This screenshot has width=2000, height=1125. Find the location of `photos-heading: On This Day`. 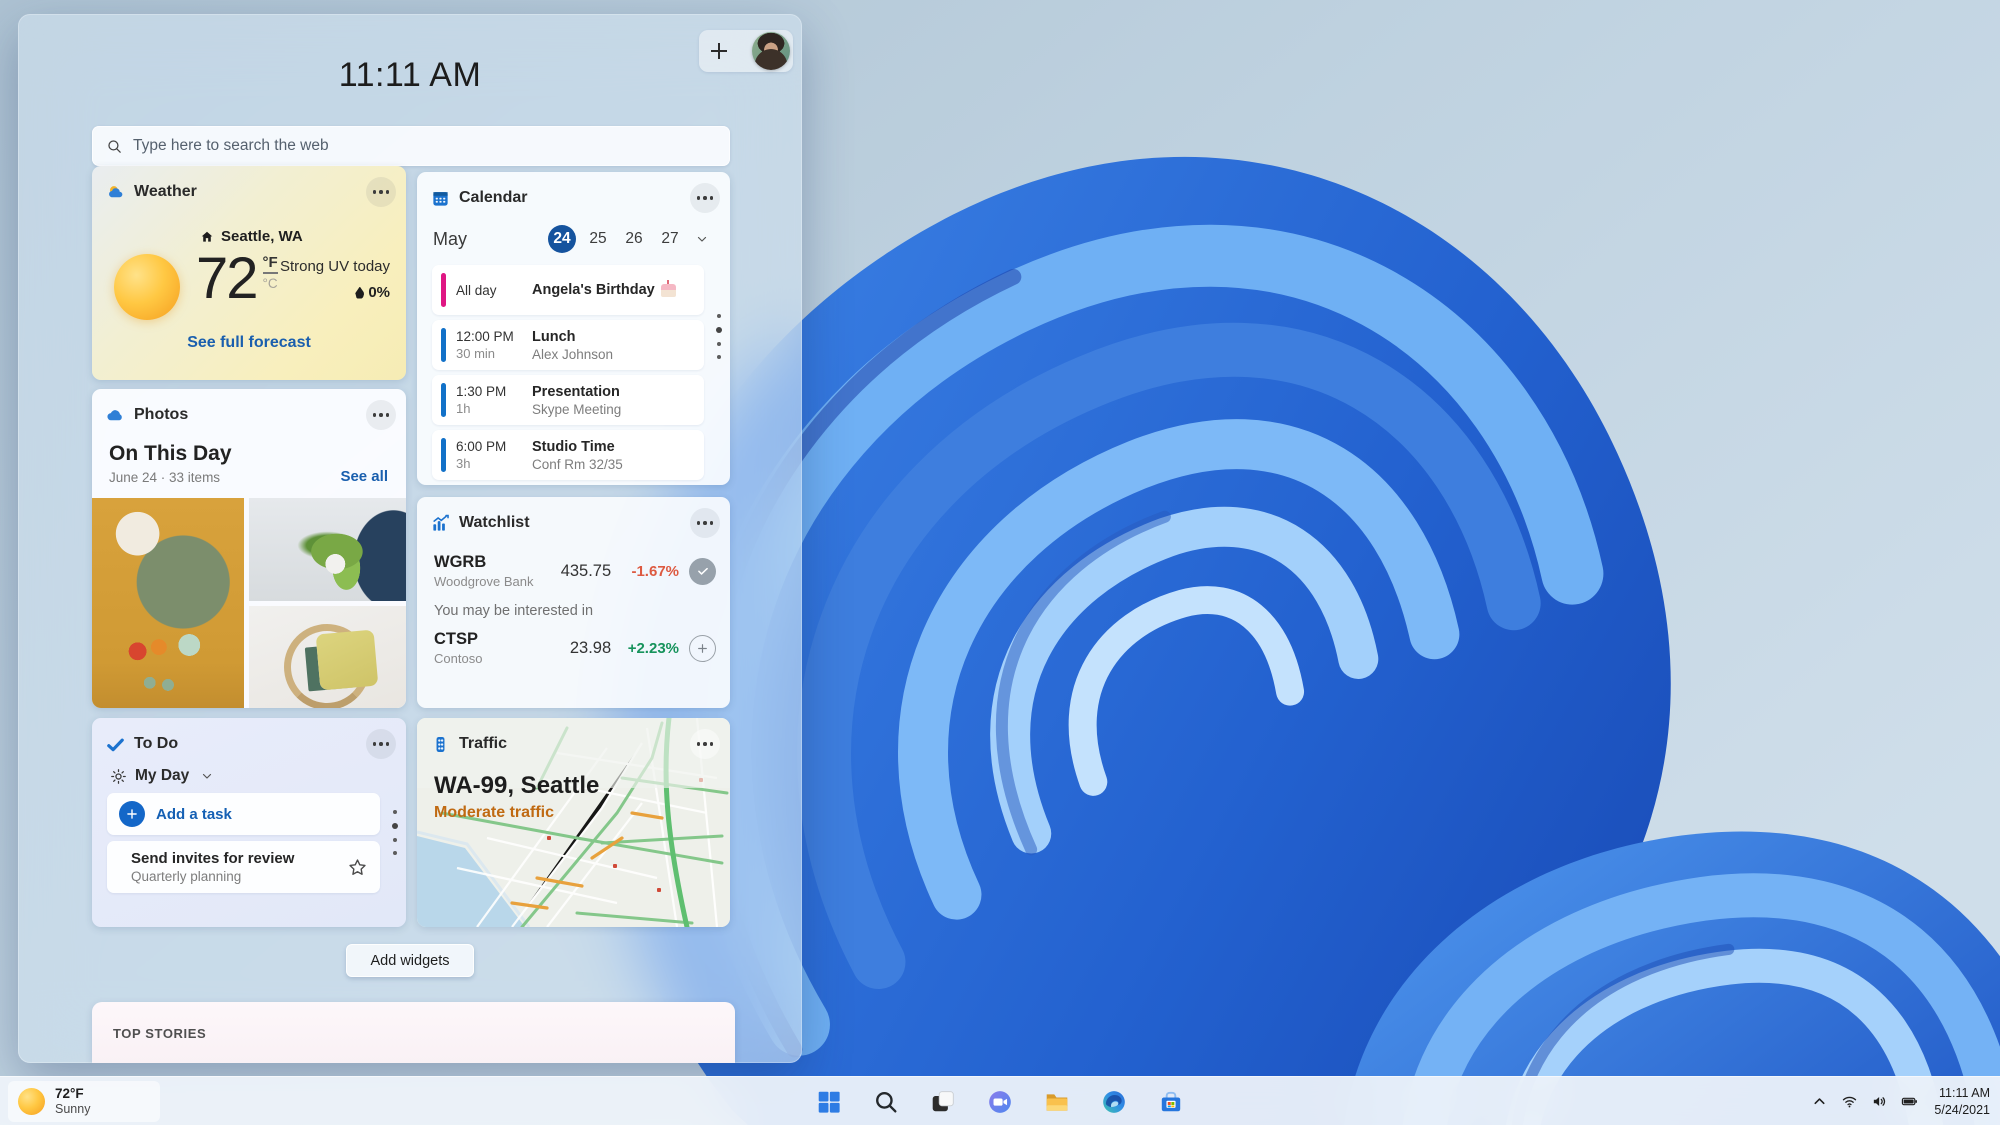

photos-heading: On This Day is located at coordinates (170, 453).